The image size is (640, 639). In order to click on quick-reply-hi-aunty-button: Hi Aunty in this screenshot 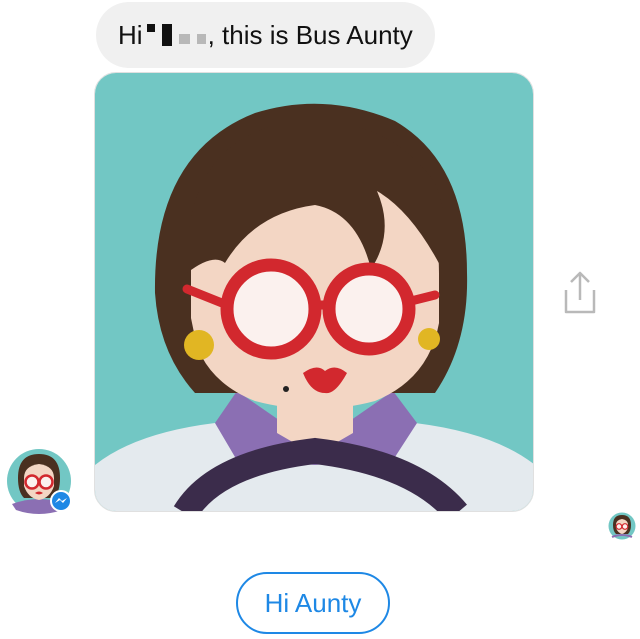, I will do `click(313, 603)`.